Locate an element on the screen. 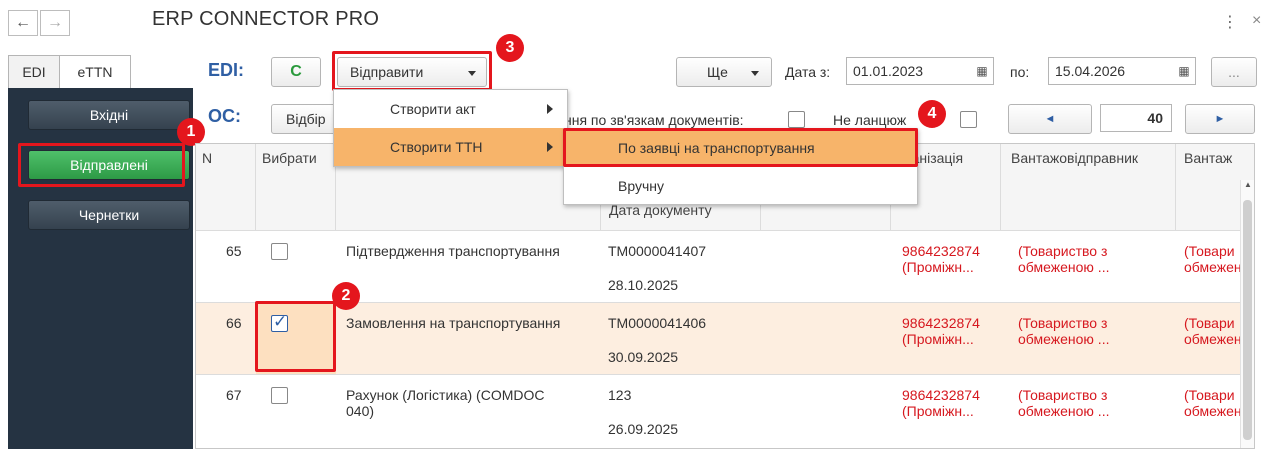  arrow-right-icon: → is located at coordinates (55, 22).